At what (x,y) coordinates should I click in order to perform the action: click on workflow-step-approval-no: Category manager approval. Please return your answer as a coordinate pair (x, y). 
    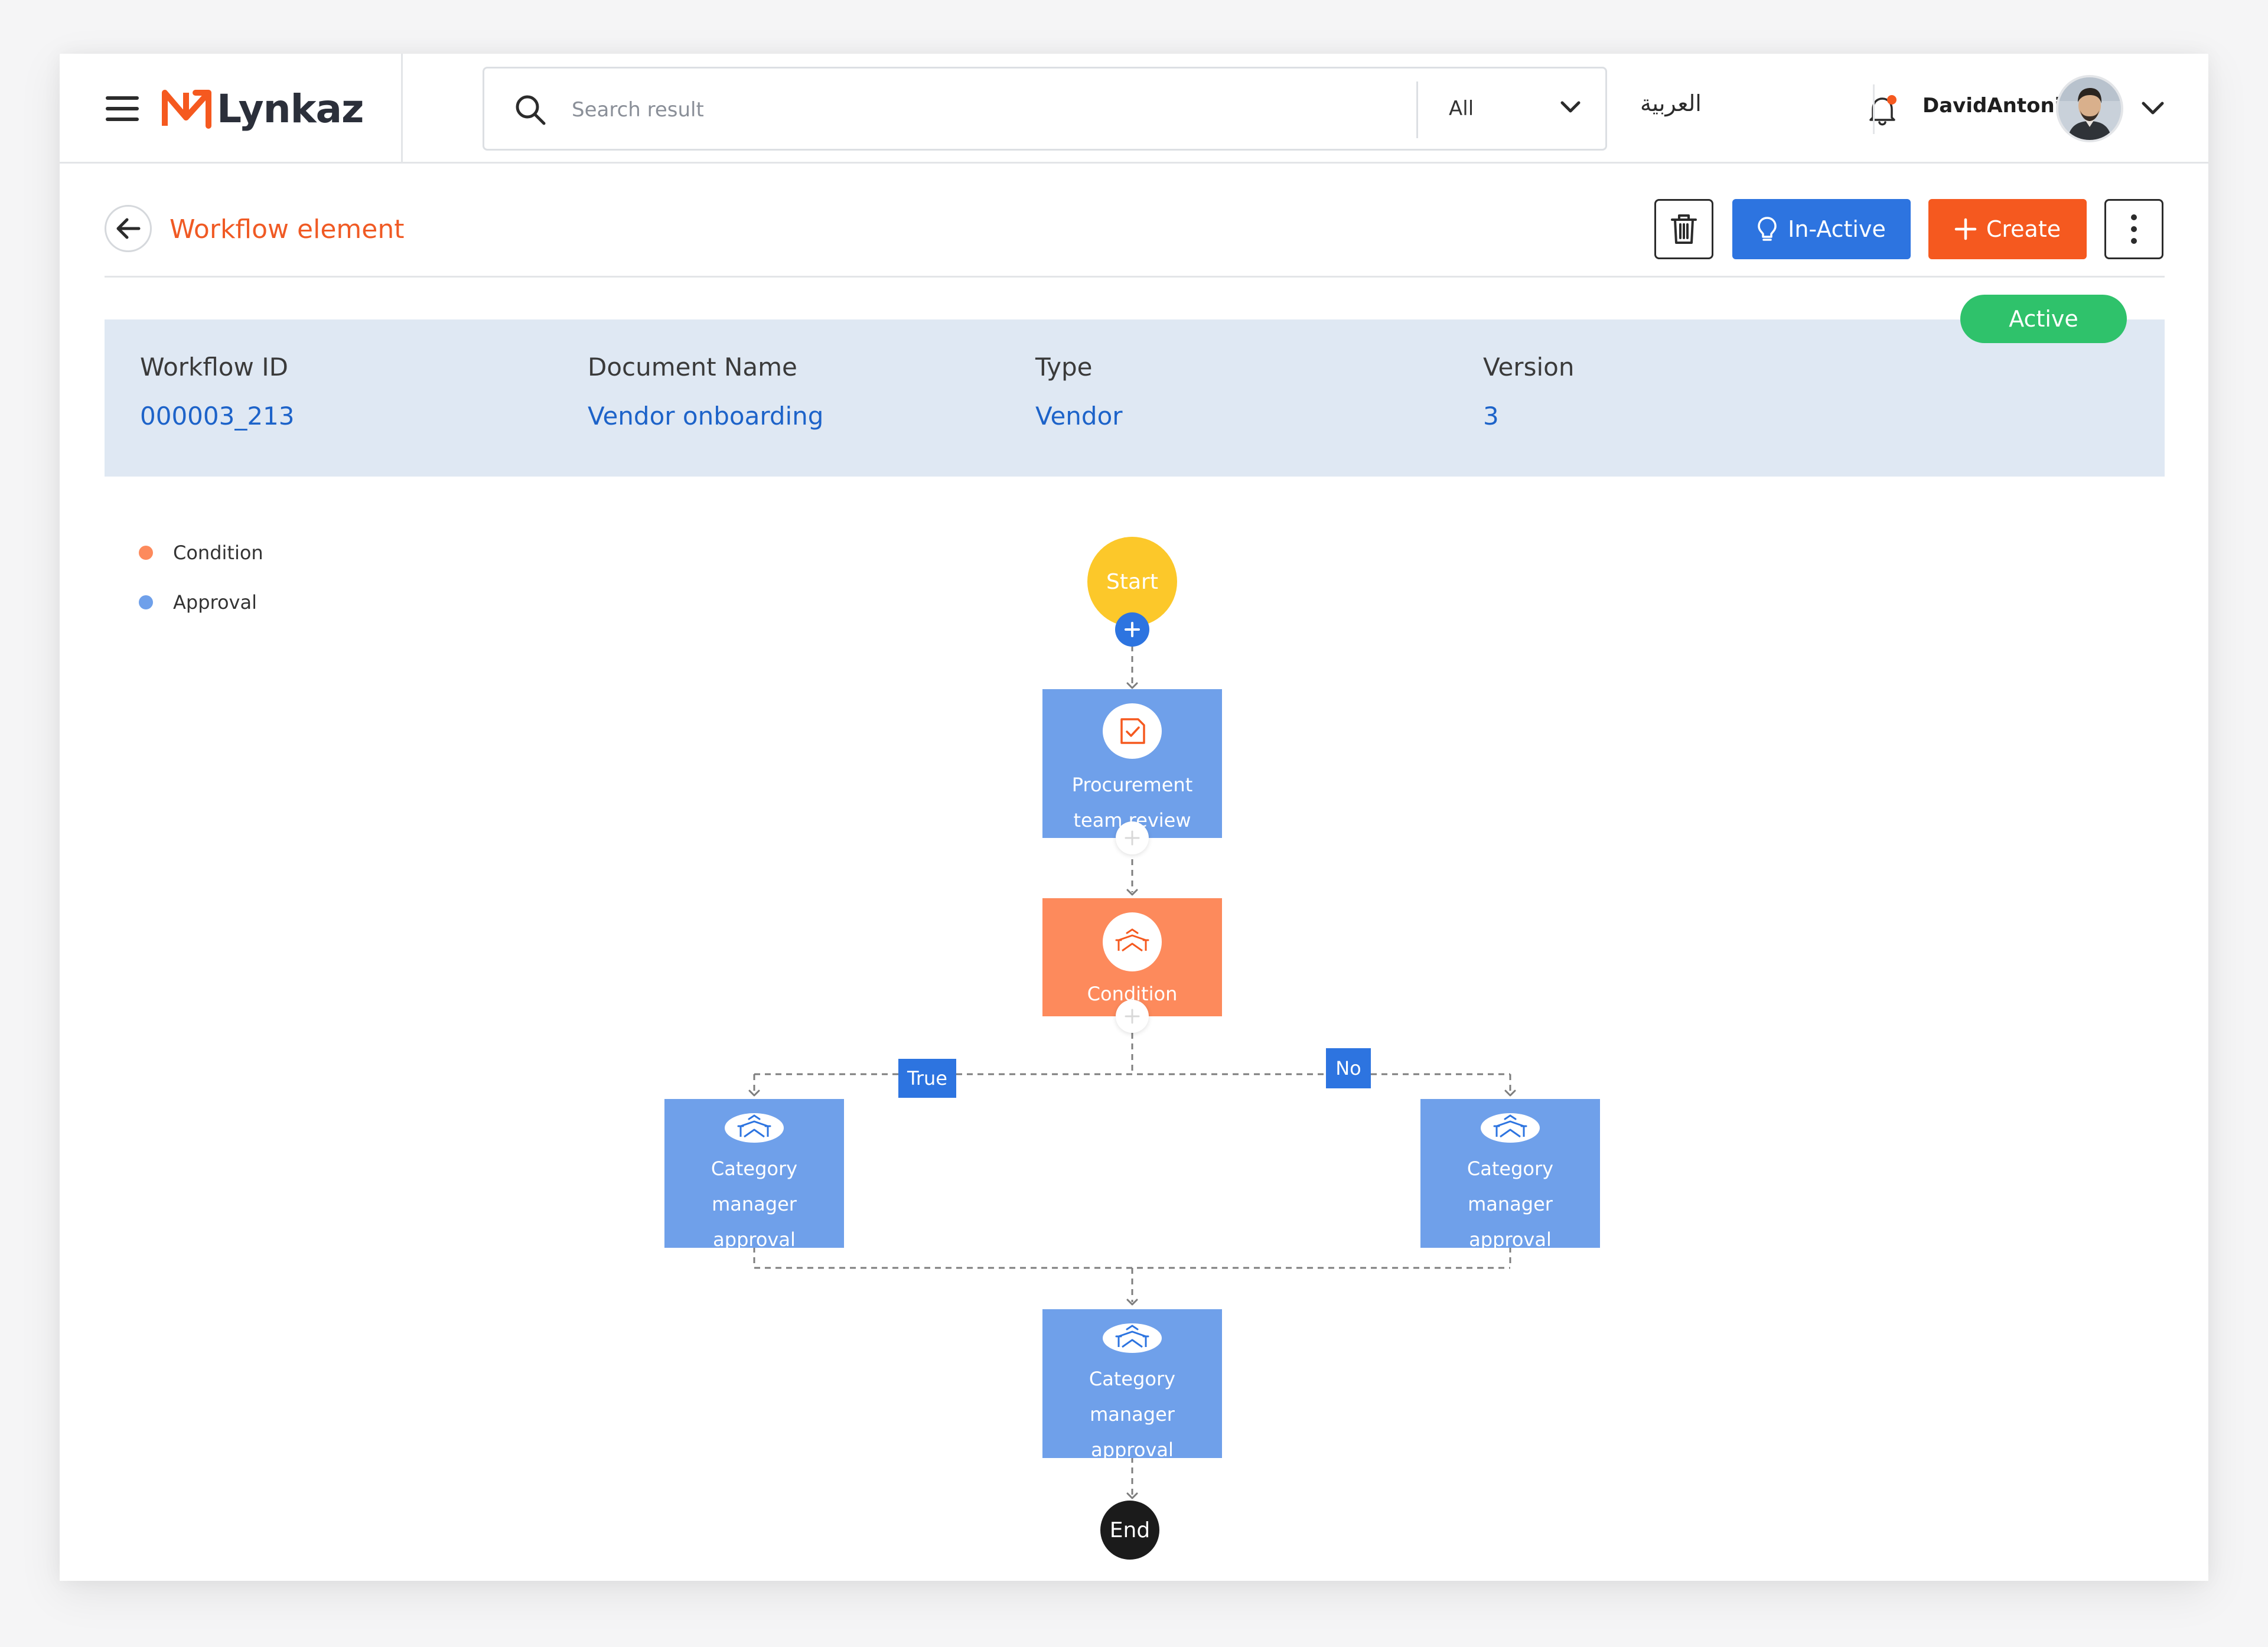
    Looking at the image, I should click on (1510, 1175).